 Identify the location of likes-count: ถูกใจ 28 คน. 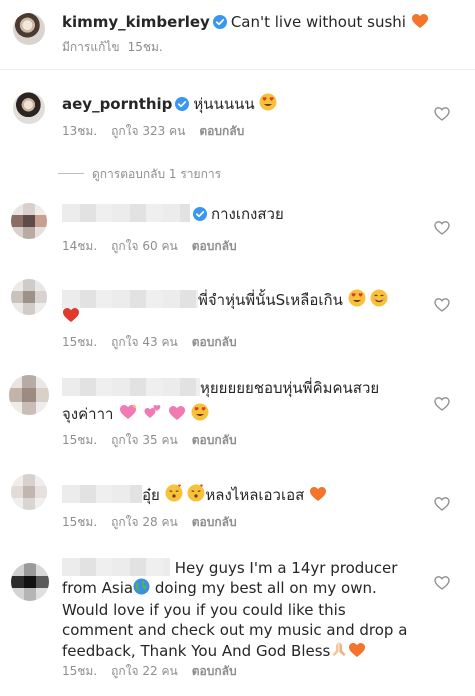
(144, 522).